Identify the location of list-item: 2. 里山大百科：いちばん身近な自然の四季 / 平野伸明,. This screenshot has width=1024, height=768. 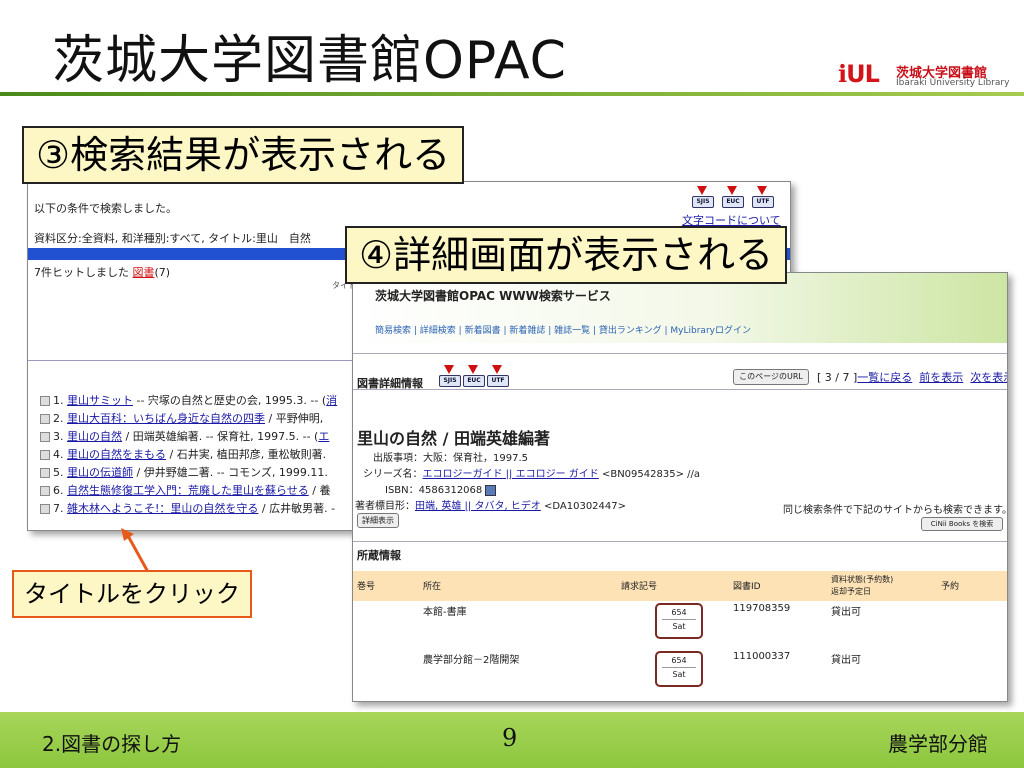
(181, 418).